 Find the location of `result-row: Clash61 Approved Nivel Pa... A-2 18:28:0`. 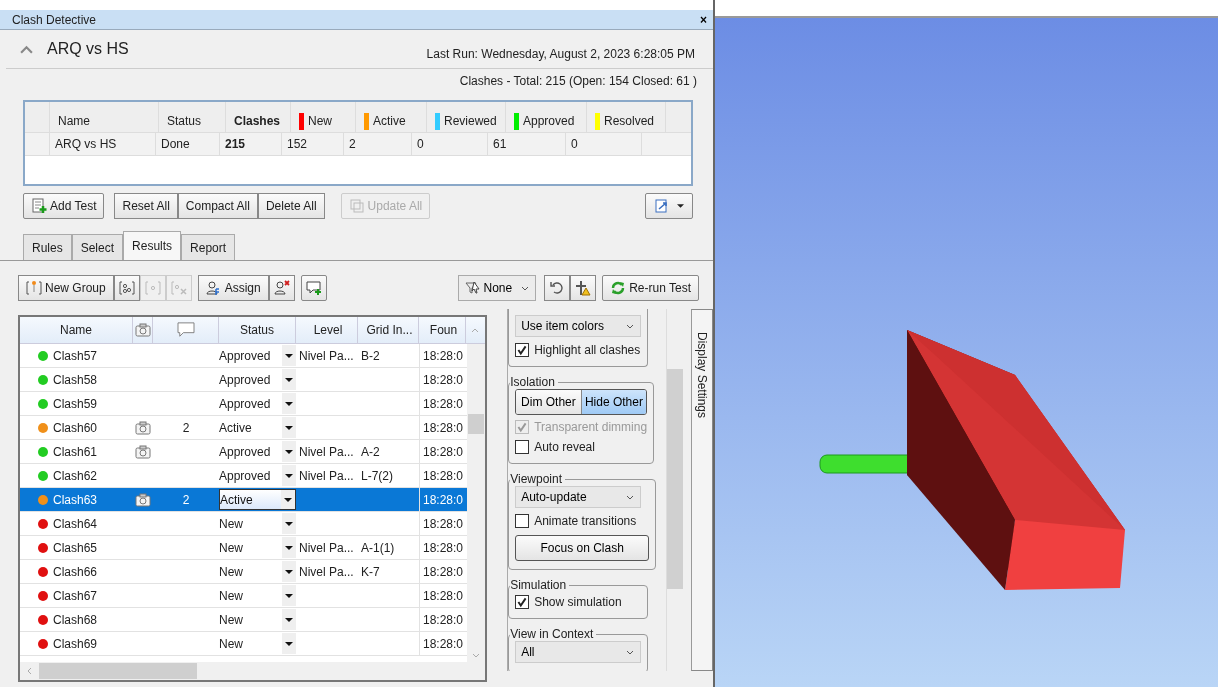

result-row: Clash61 Approved Nivel Pa... A-2 18:28:0 is located at coordinates (244, 452).